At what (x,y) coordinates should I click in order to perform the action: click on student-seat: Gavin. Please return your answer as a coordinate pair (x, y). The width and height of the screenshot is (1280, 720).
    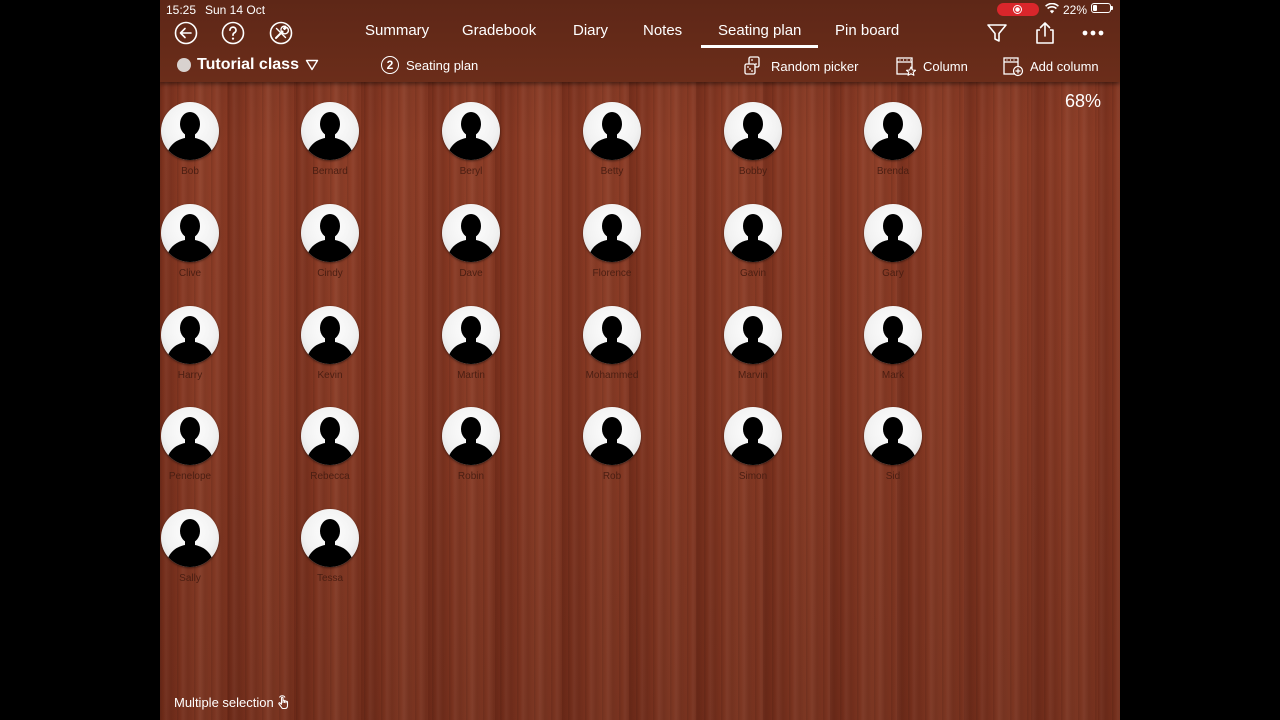
    Looking at the image, I should click on (753, 244).